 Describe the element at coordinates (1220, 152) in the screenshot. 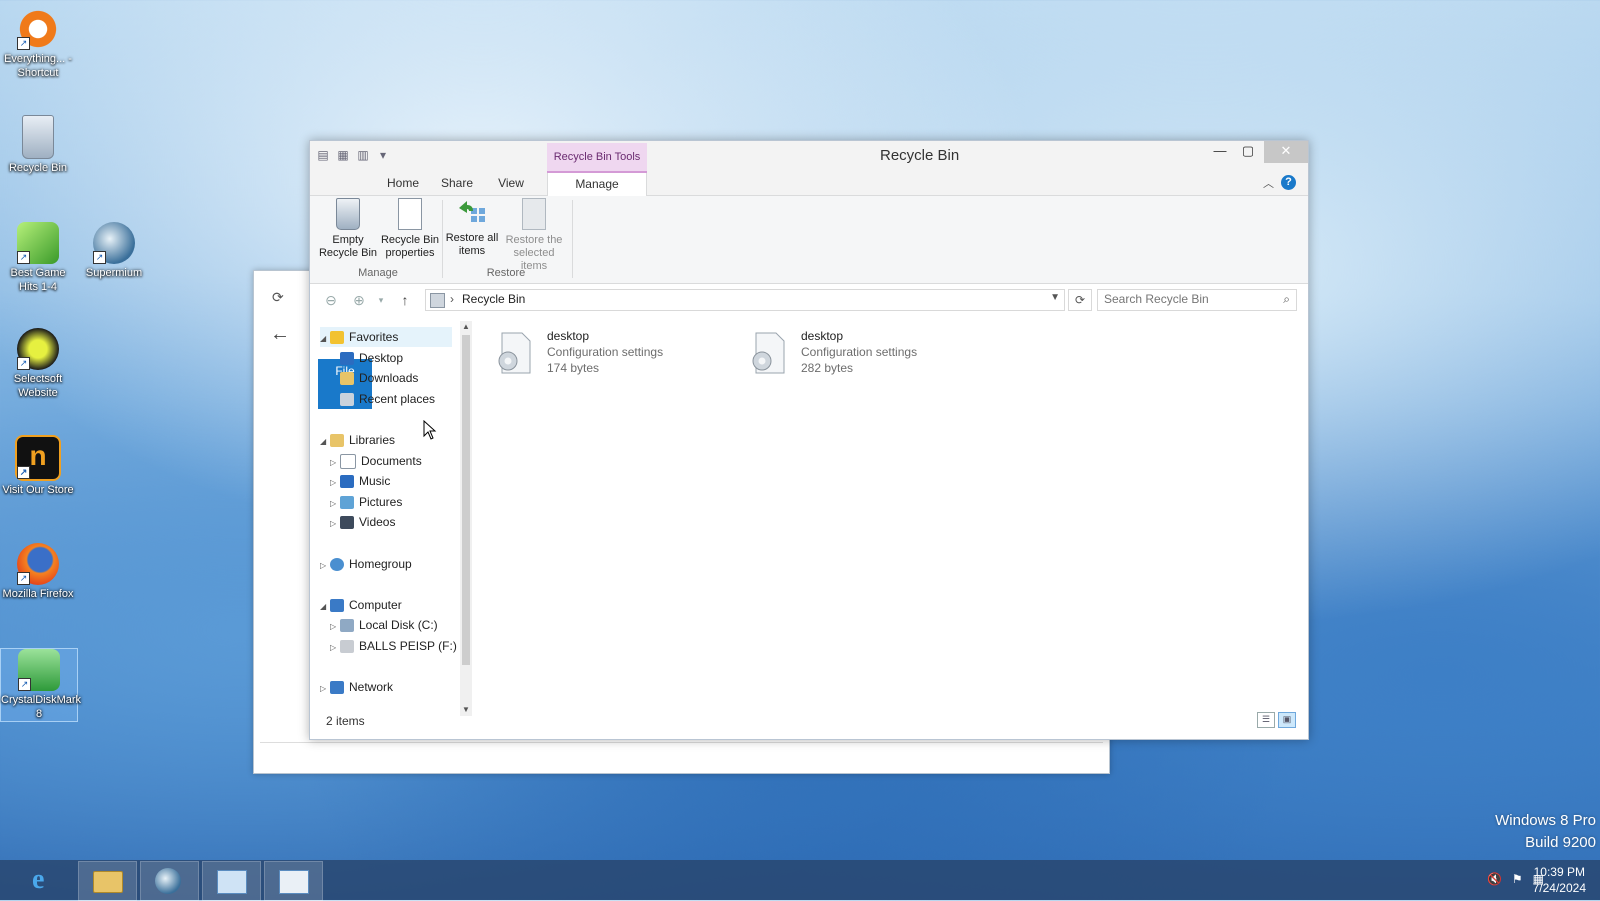

I see `minimize-button: —` at that location.